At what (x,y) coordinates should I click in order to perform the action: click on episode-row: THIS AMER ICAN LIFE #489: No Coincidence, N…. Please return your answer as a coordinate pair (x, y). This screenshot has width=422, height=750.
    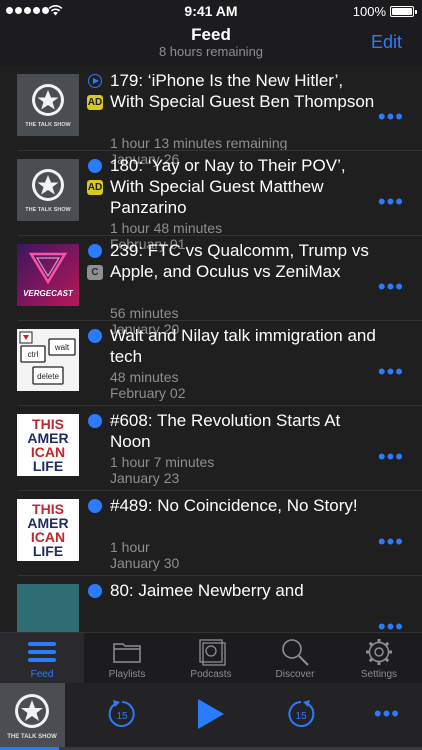
    Looking at the image, I should click on (211, 533).